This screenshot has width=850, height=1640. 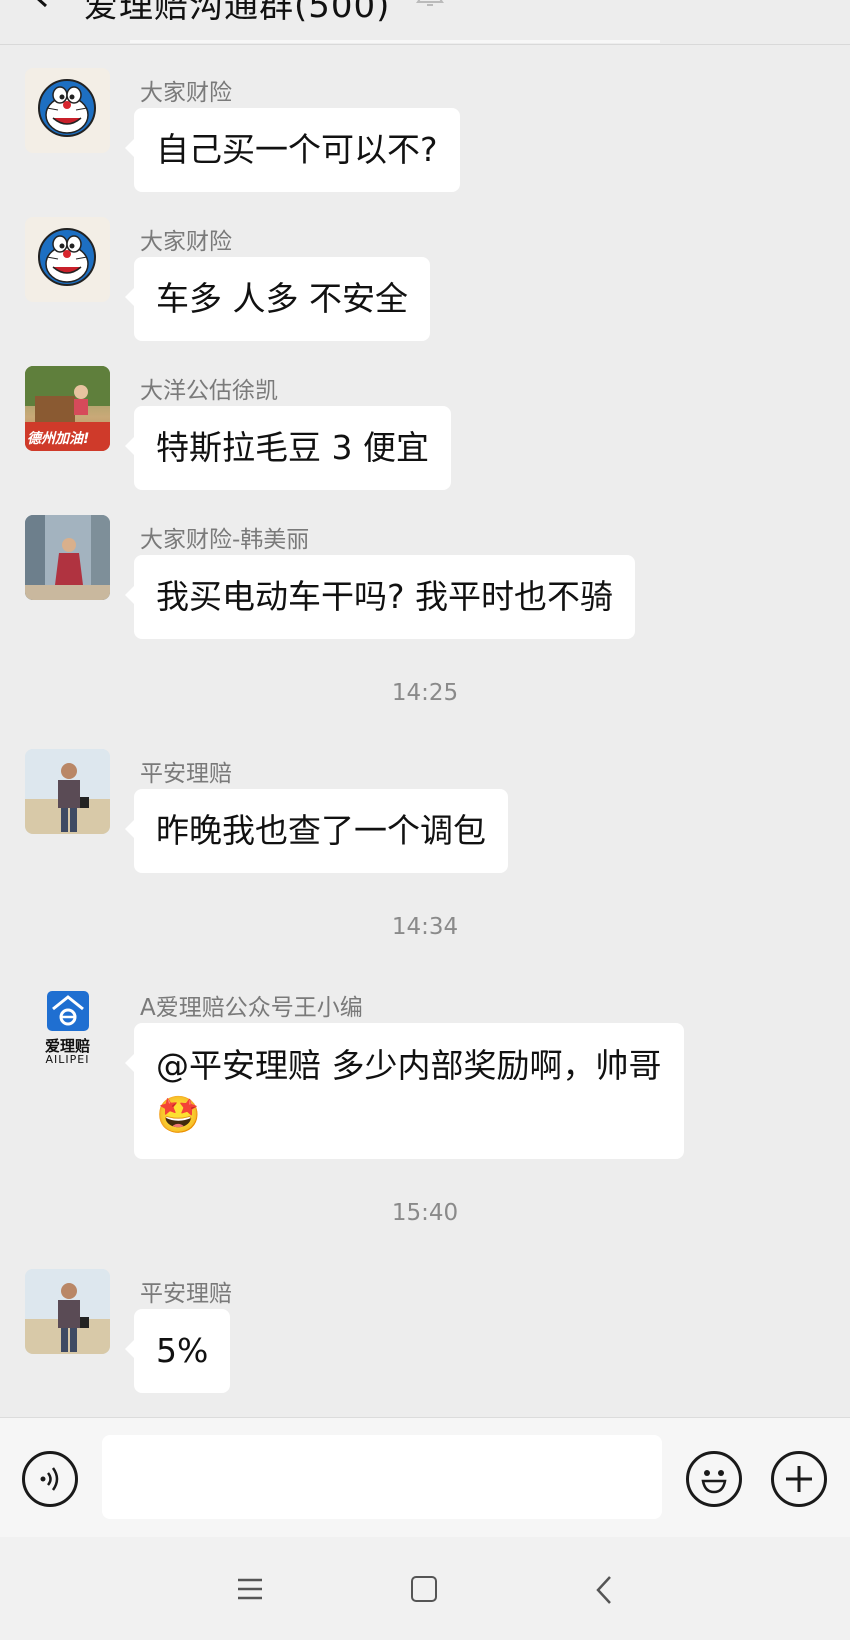 I want to click on message-text: @平安理赔 多少内部奖励啊，帅哥, so click(x=409, y=1065).